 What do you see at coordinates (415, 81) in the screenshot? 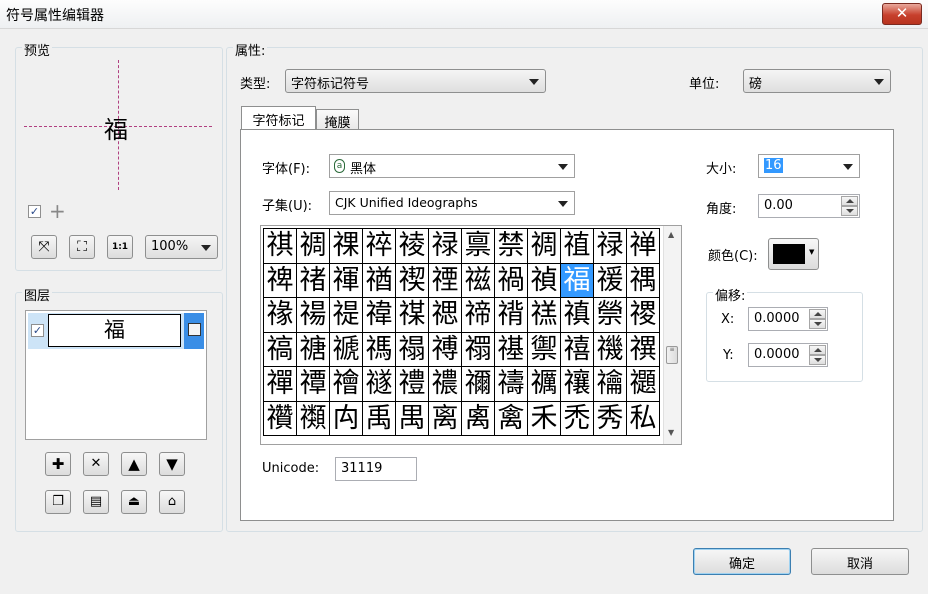
I see `type-select: 字符标记符号` at bounding box center [415, 81].